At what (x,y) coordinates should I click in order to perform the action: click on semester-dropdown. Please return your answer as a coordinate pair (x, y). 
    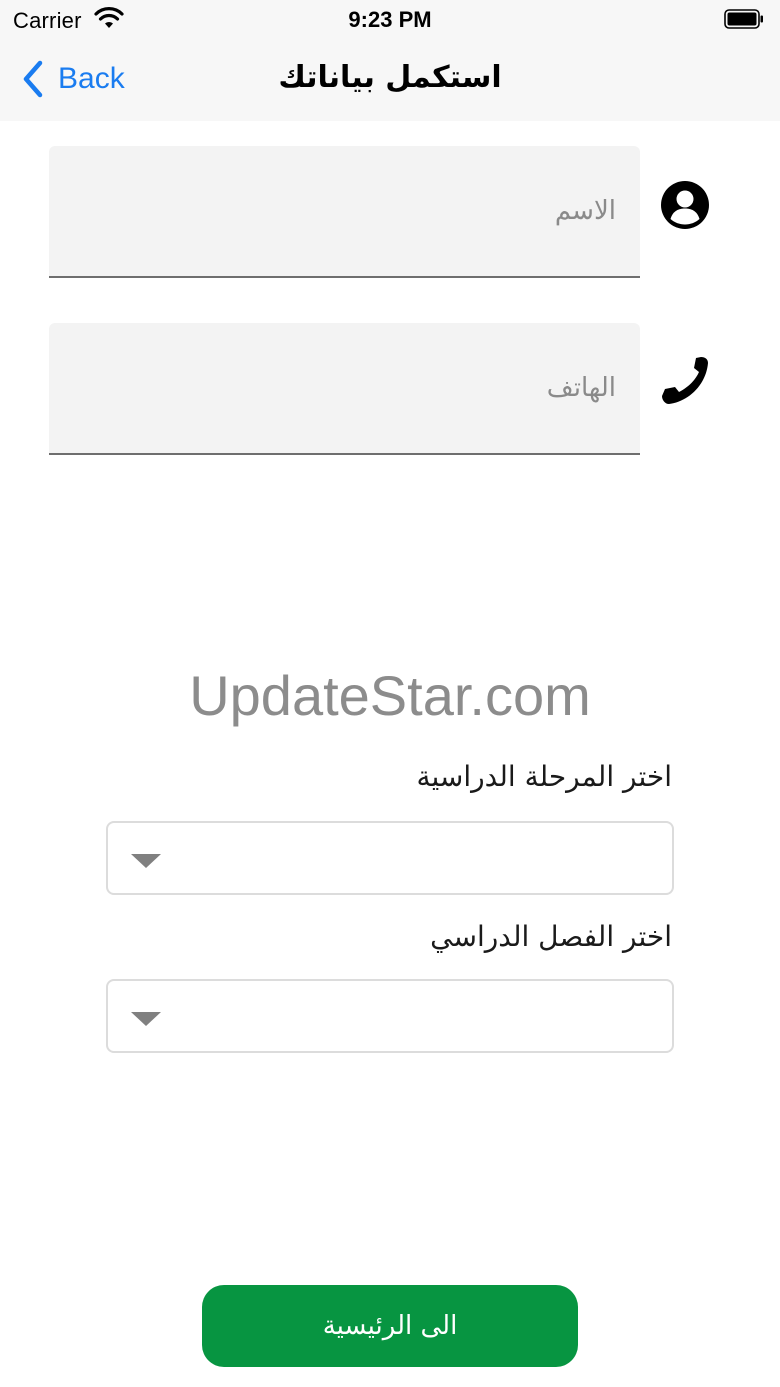
    Looking at the image, I should click on (390, 1016).